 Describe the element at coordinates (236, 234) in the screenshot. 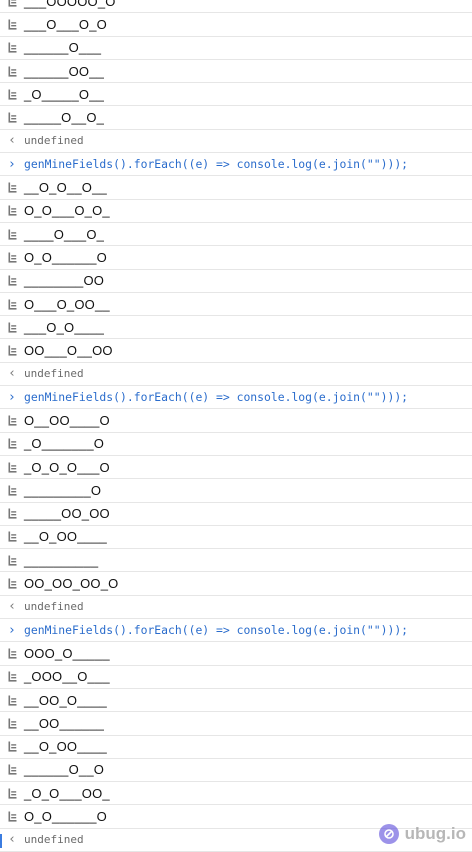

I see `console-log-line: ____O___O_` at that location.